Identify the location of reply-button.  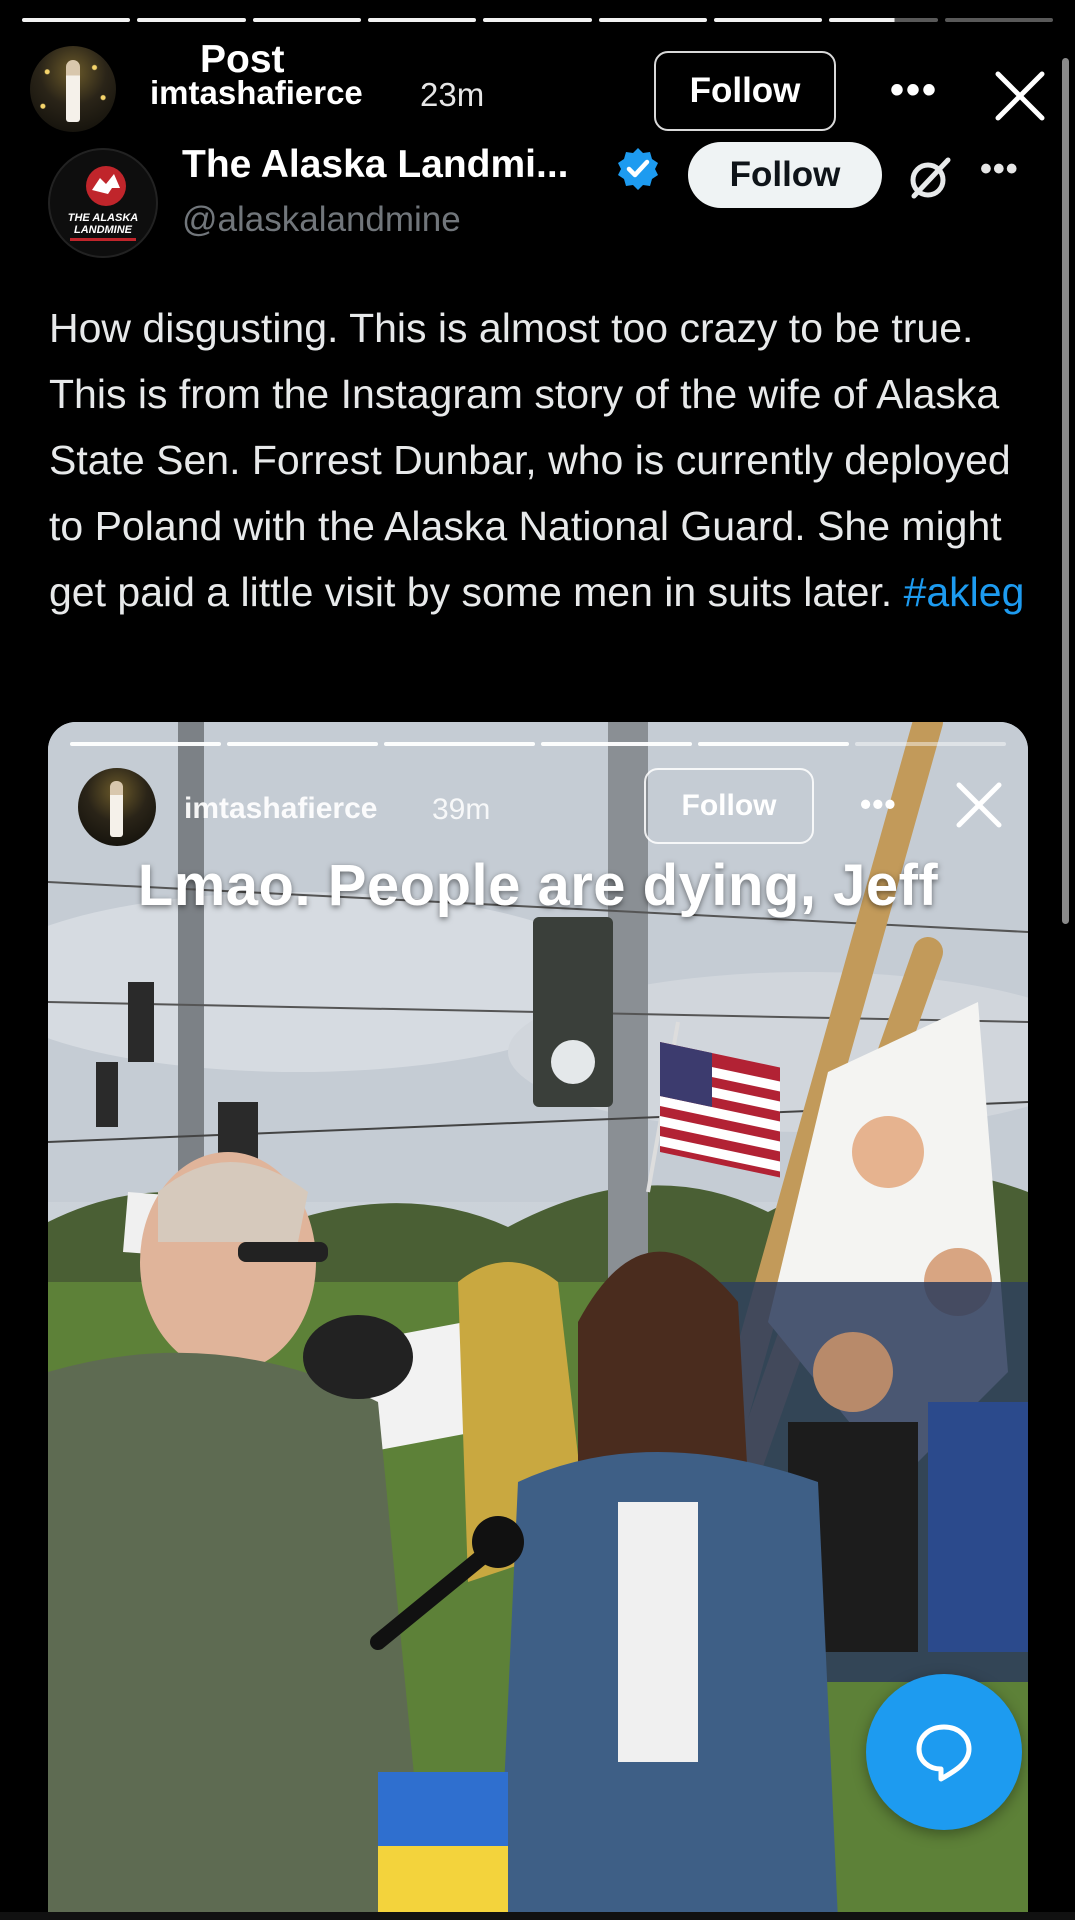
(944, 1752).